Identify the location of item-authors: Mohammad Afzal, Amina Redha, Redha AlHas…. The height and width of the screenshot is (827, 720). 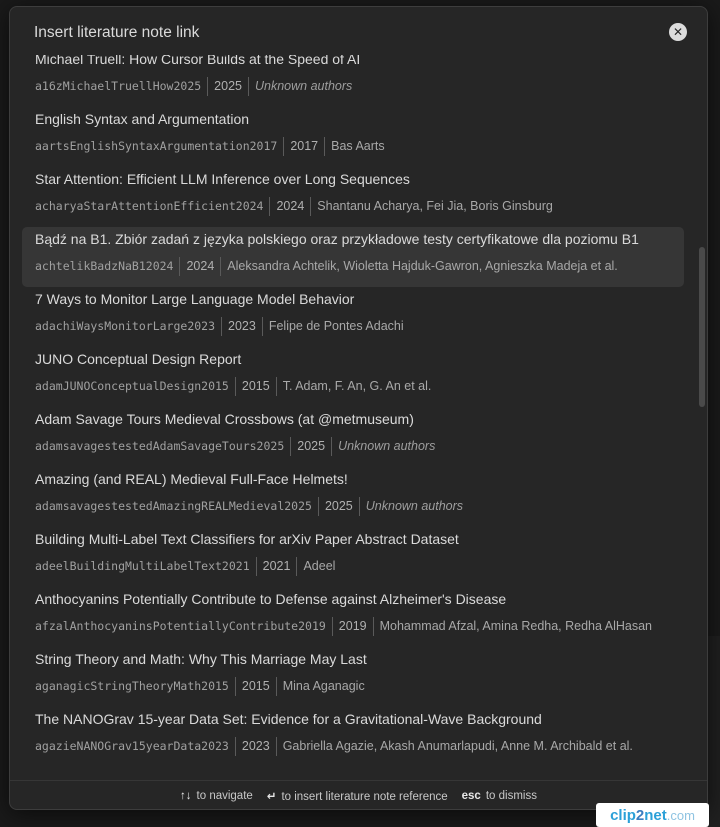
(515, 626).